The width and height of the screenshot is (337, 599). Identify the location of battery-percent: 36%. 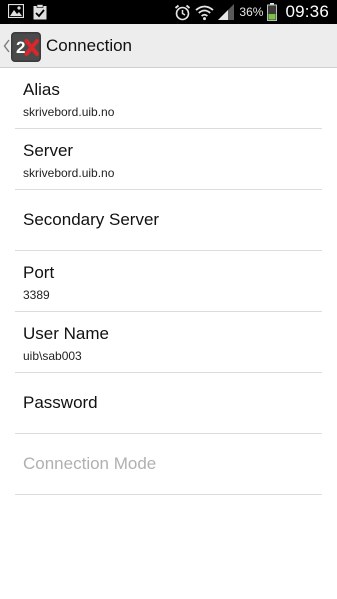
(251, 12).